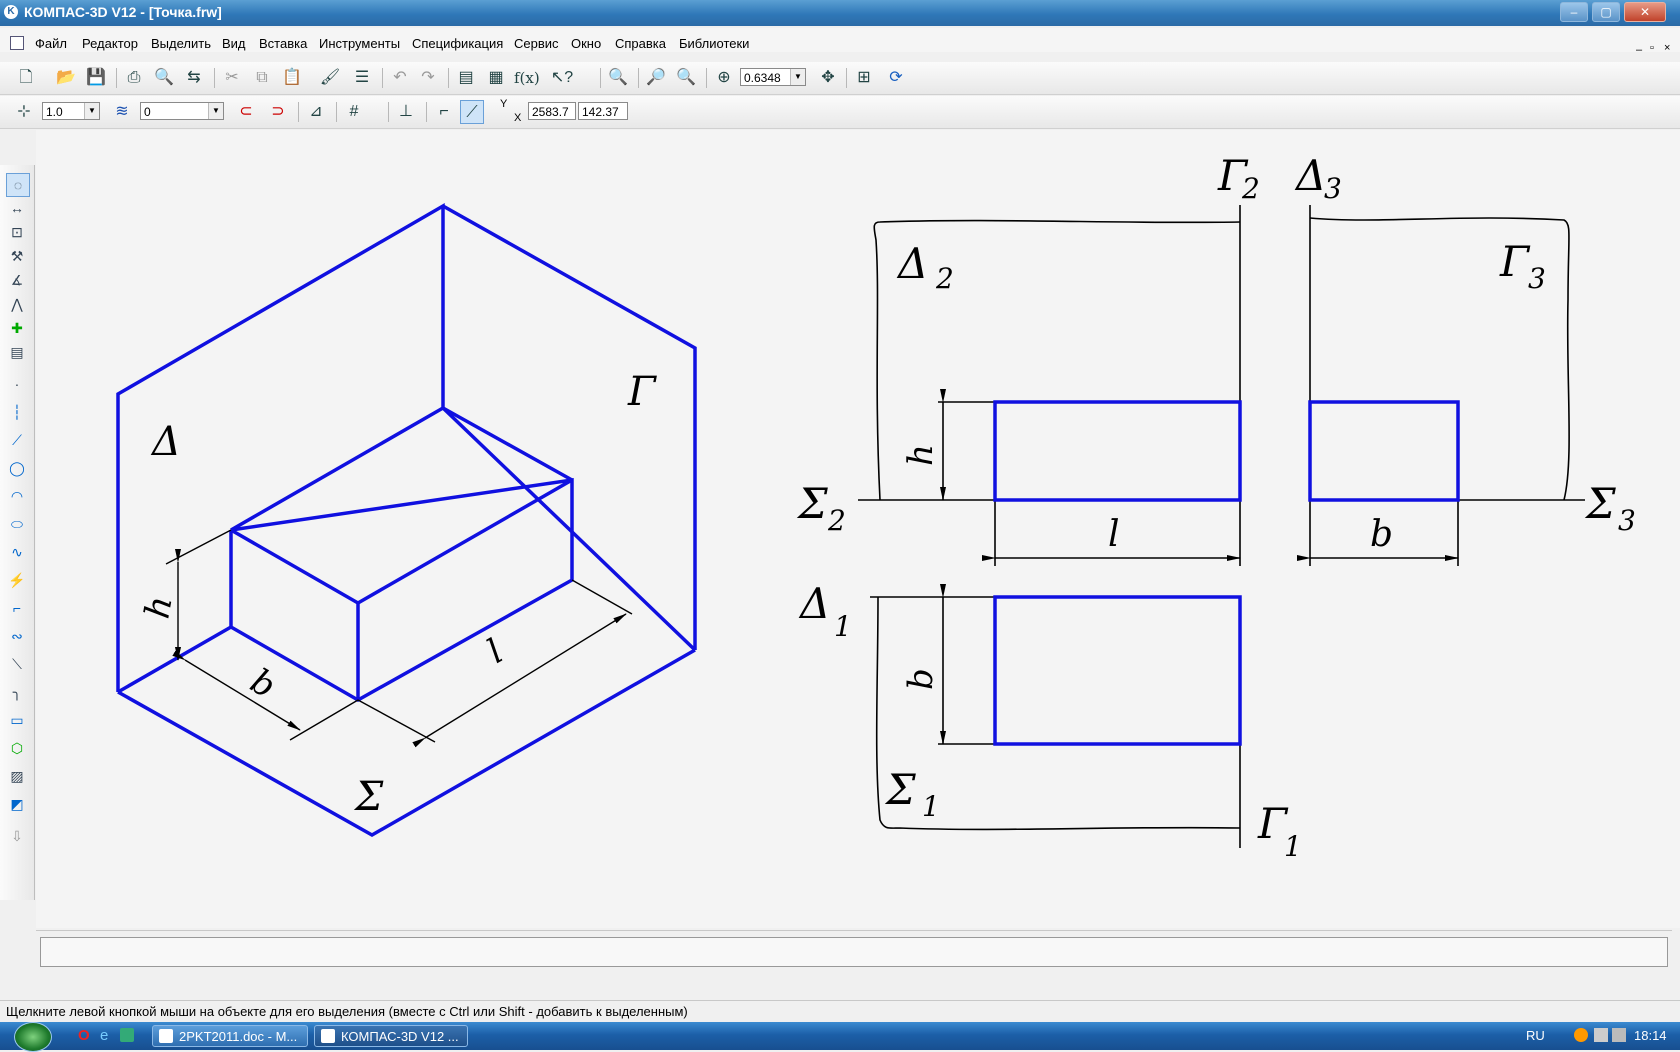 The height and width of the screenshot is (1052, 1680). Describe the element at coordinates (17, 412) in the screenshot. I see `auxiliary-line-icon: ┆` at that location.